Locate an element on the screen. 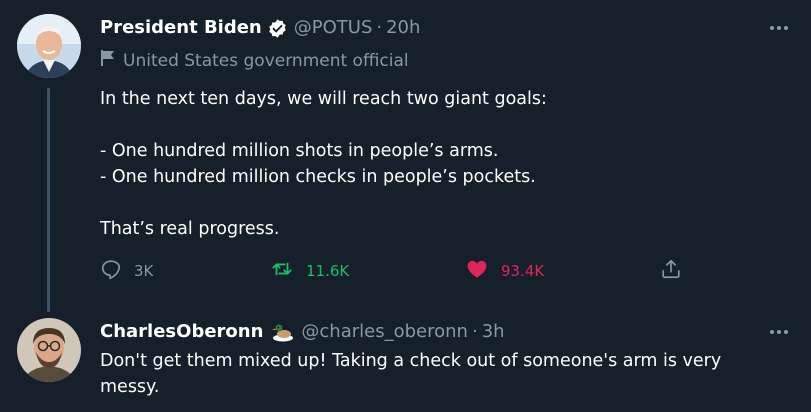 The image size is (811, 412). tweet-actions: 3K 11.6K 93.4K is located at coordinates (400, 272).